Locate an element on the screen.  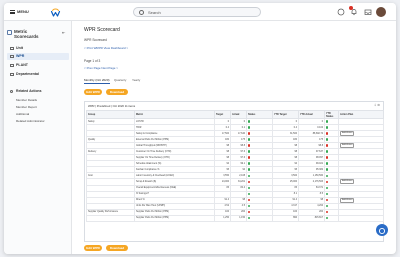
tab-monthly: Monthly (Oct 2020) is located at coordinates (97, 81).